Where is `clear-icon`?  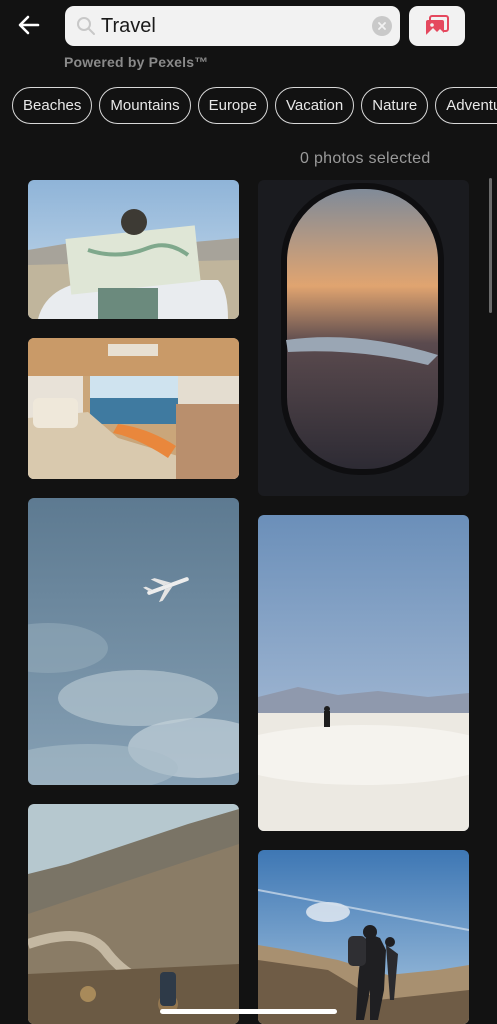
clear-icon is located at coordinates (382, 26).